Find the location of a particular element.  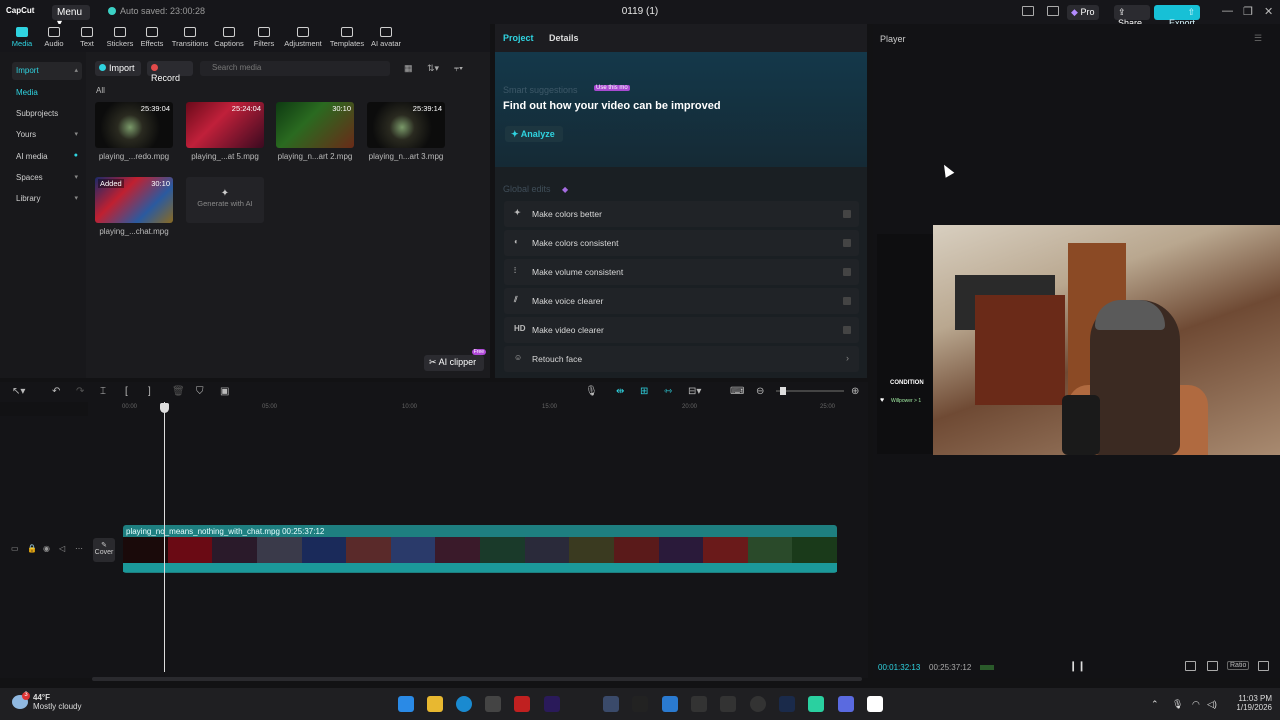

caption-track-icon: ⌨ is located at coordinates (737, 391).